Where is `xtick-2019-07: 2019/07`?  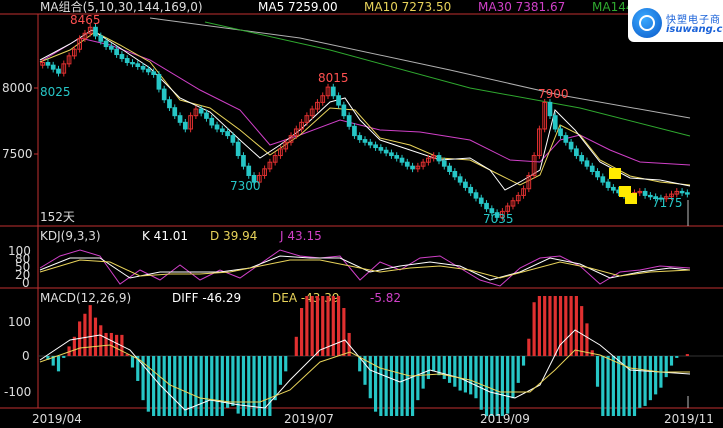 xtick-2019-07: 2019/07 is located at coordinates (309, 419).